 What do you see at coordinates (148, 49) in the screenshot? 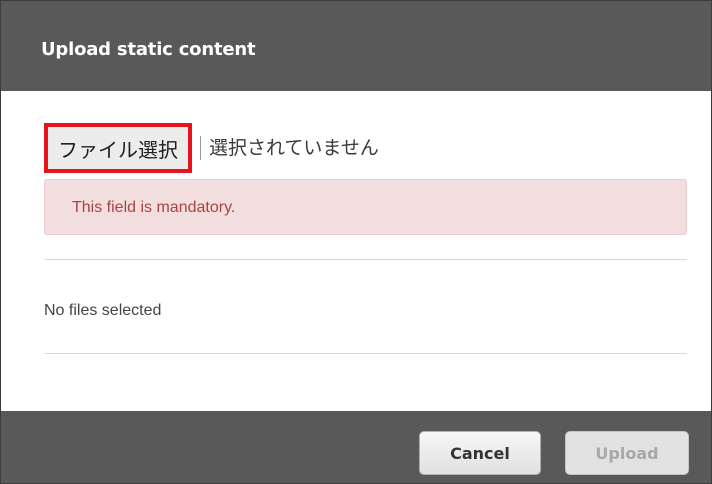
I see `dialog-title: Upload static content` at bounding box center [148, 49].